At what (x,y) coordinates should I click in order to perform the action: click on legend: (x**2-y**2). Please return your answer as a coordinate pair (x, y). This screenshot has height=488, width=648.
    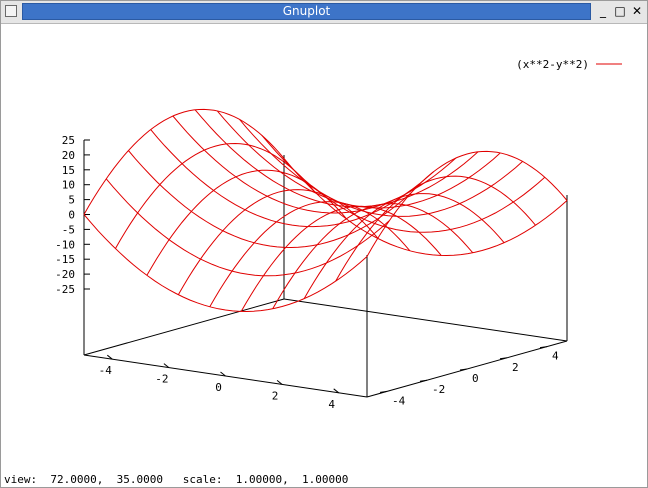
    Looking at the image, I should click on (569, 64).